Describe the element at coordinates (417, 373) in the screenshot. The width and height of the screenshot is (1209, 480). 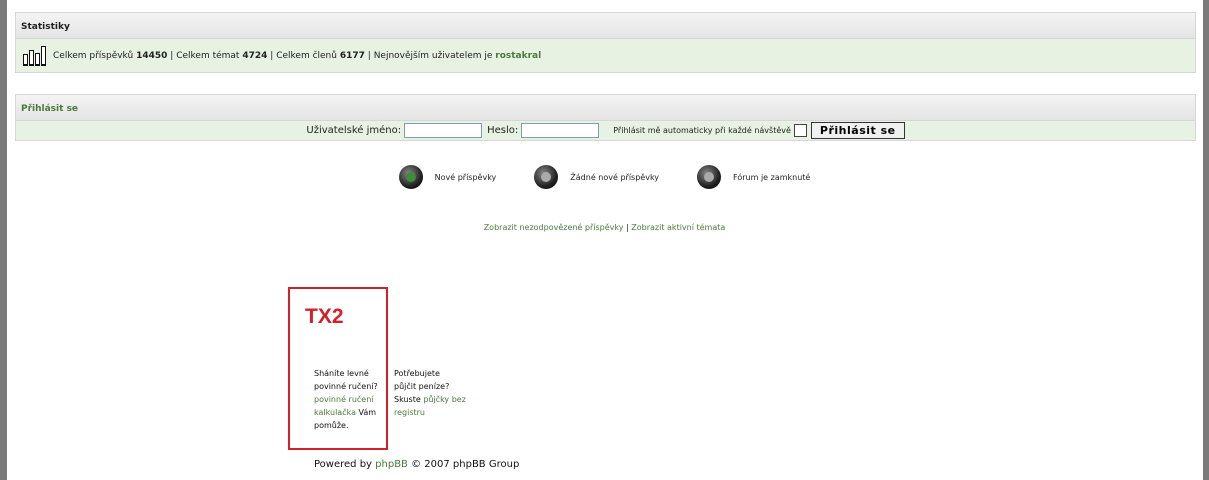
I see `ad-text: Potřebujete` at that location.